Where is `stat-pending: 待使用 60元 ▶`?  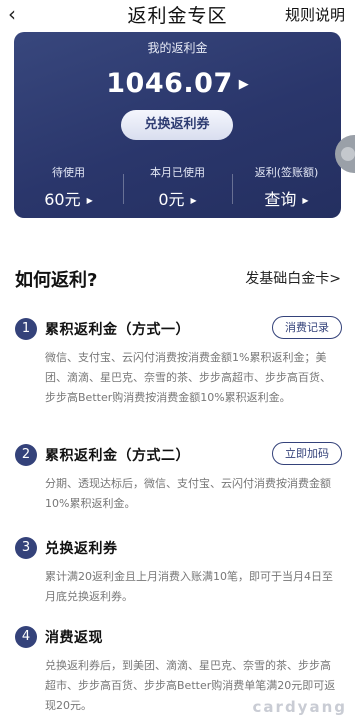
stat-pending: 待使用 60元 ▶ is located at coordinates (68, 187).